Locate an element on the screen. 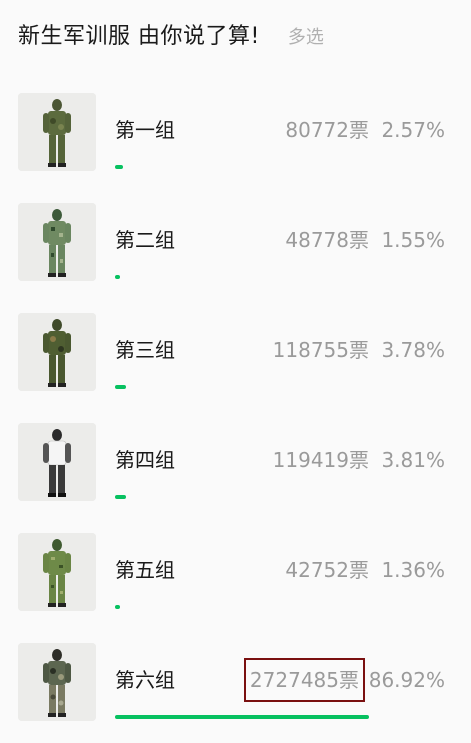  option-label: 第四组 is located at coordinates (145, 460).